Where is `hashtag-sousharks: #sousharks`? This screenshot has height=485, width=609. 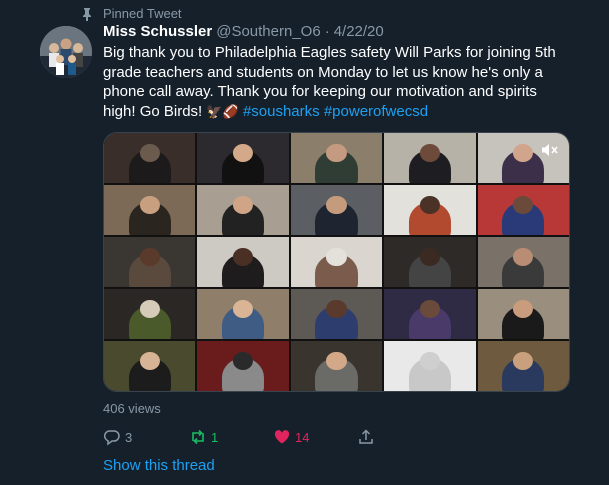 hashtag-sousharks: #sousharks is located at coordinates (281, 111).